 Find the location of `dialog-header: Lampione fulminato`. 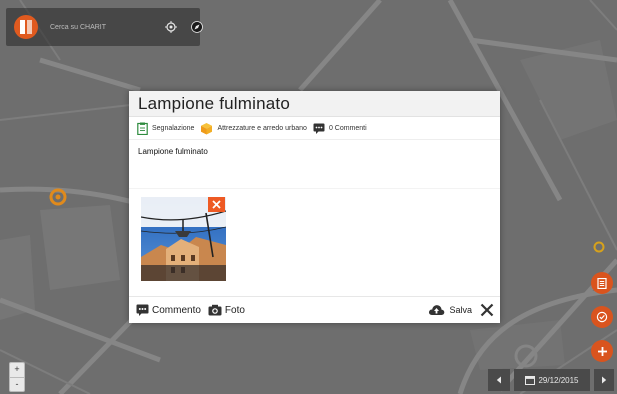

dialog-header: Lampione fulminato is located at coordinates (314, 104).